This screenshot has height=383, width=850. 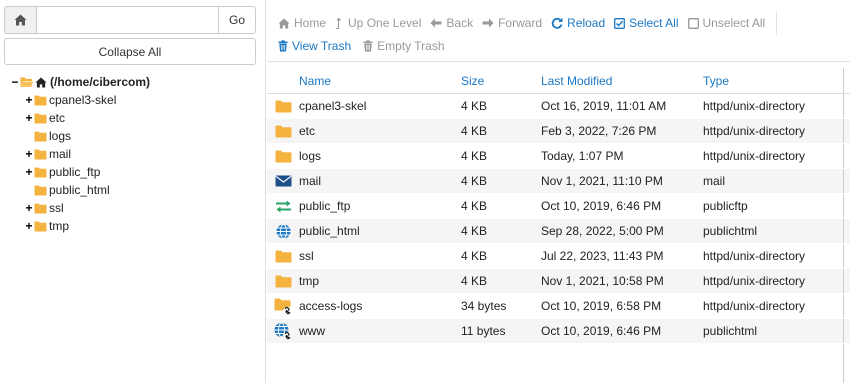 I want to click on file-type: httpd/unix-directory, so click(x=754, y=281).